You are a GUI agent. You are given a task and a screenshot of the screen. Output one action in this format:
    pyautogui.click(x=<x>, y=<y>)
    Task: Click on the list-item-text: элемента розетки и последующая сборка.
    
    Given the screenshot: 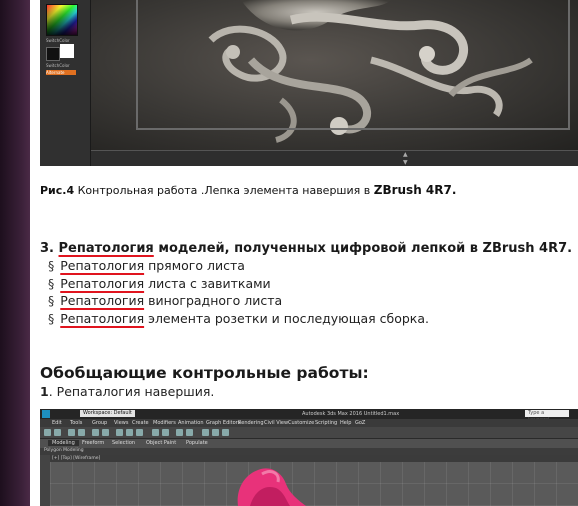 What is the action you would take?
    pyautogui.click(x=288, y=318)
    